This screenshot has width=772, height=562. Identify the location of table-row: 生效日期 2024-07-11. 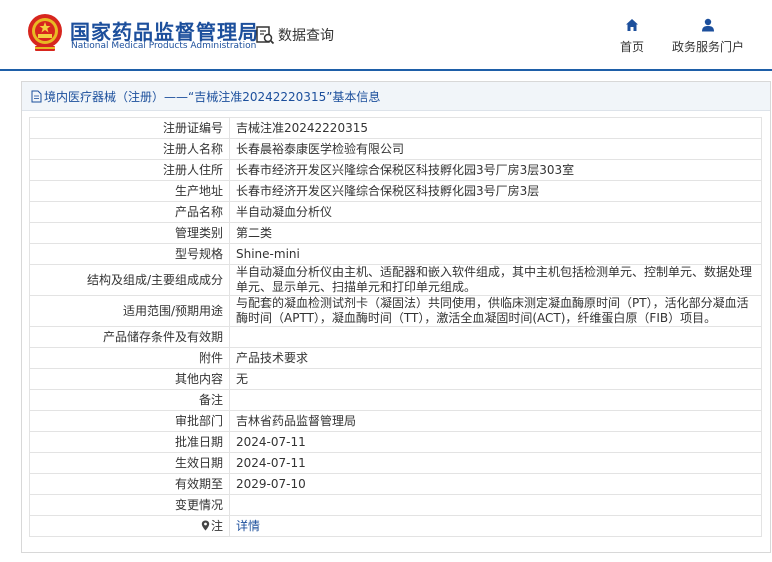
(395, 463).